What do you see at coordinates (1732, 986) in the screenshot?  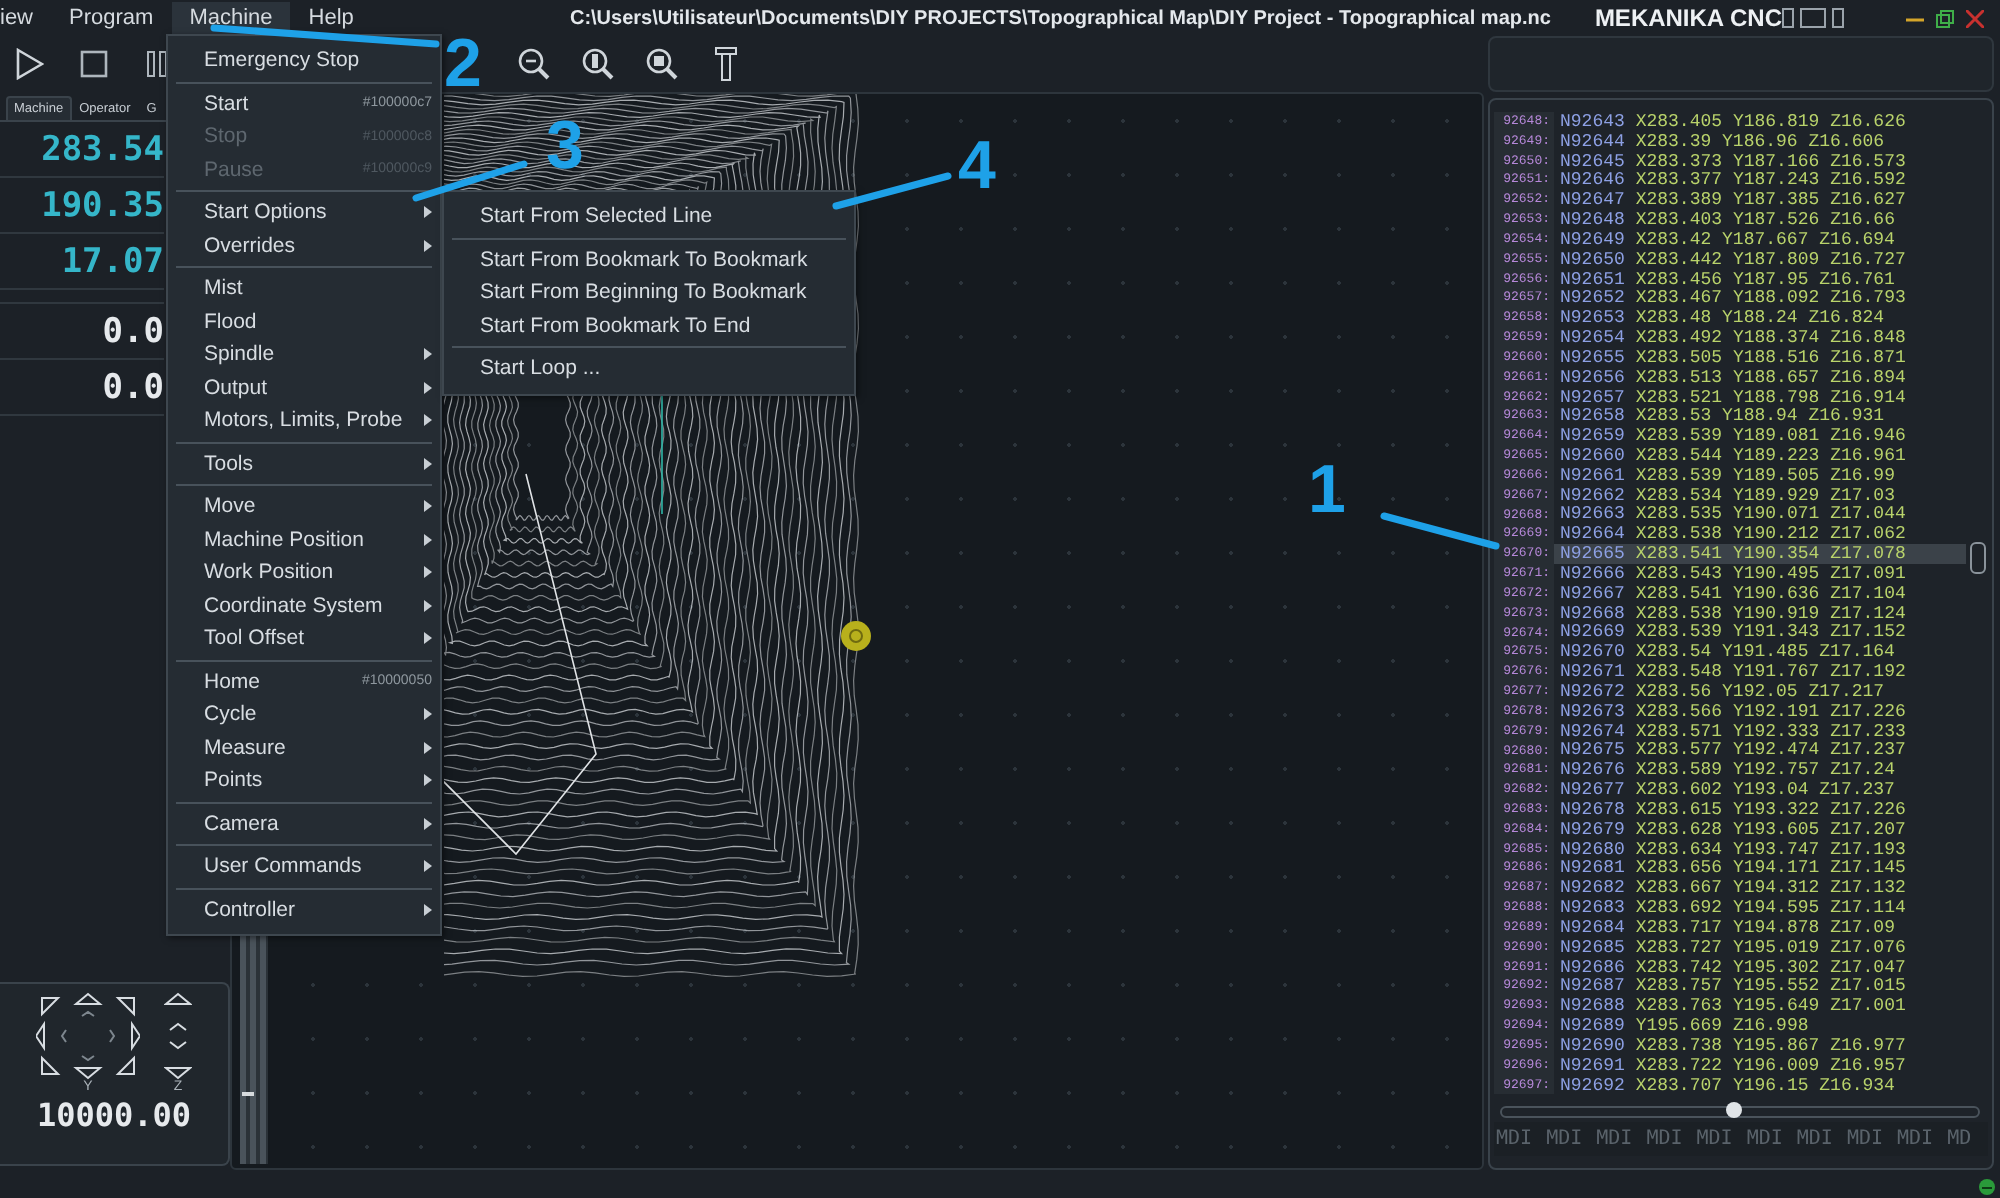 I see `gcode-text: N92687 X283.757 Y195.552 Z17.015` at bounding box center [1732, 986].